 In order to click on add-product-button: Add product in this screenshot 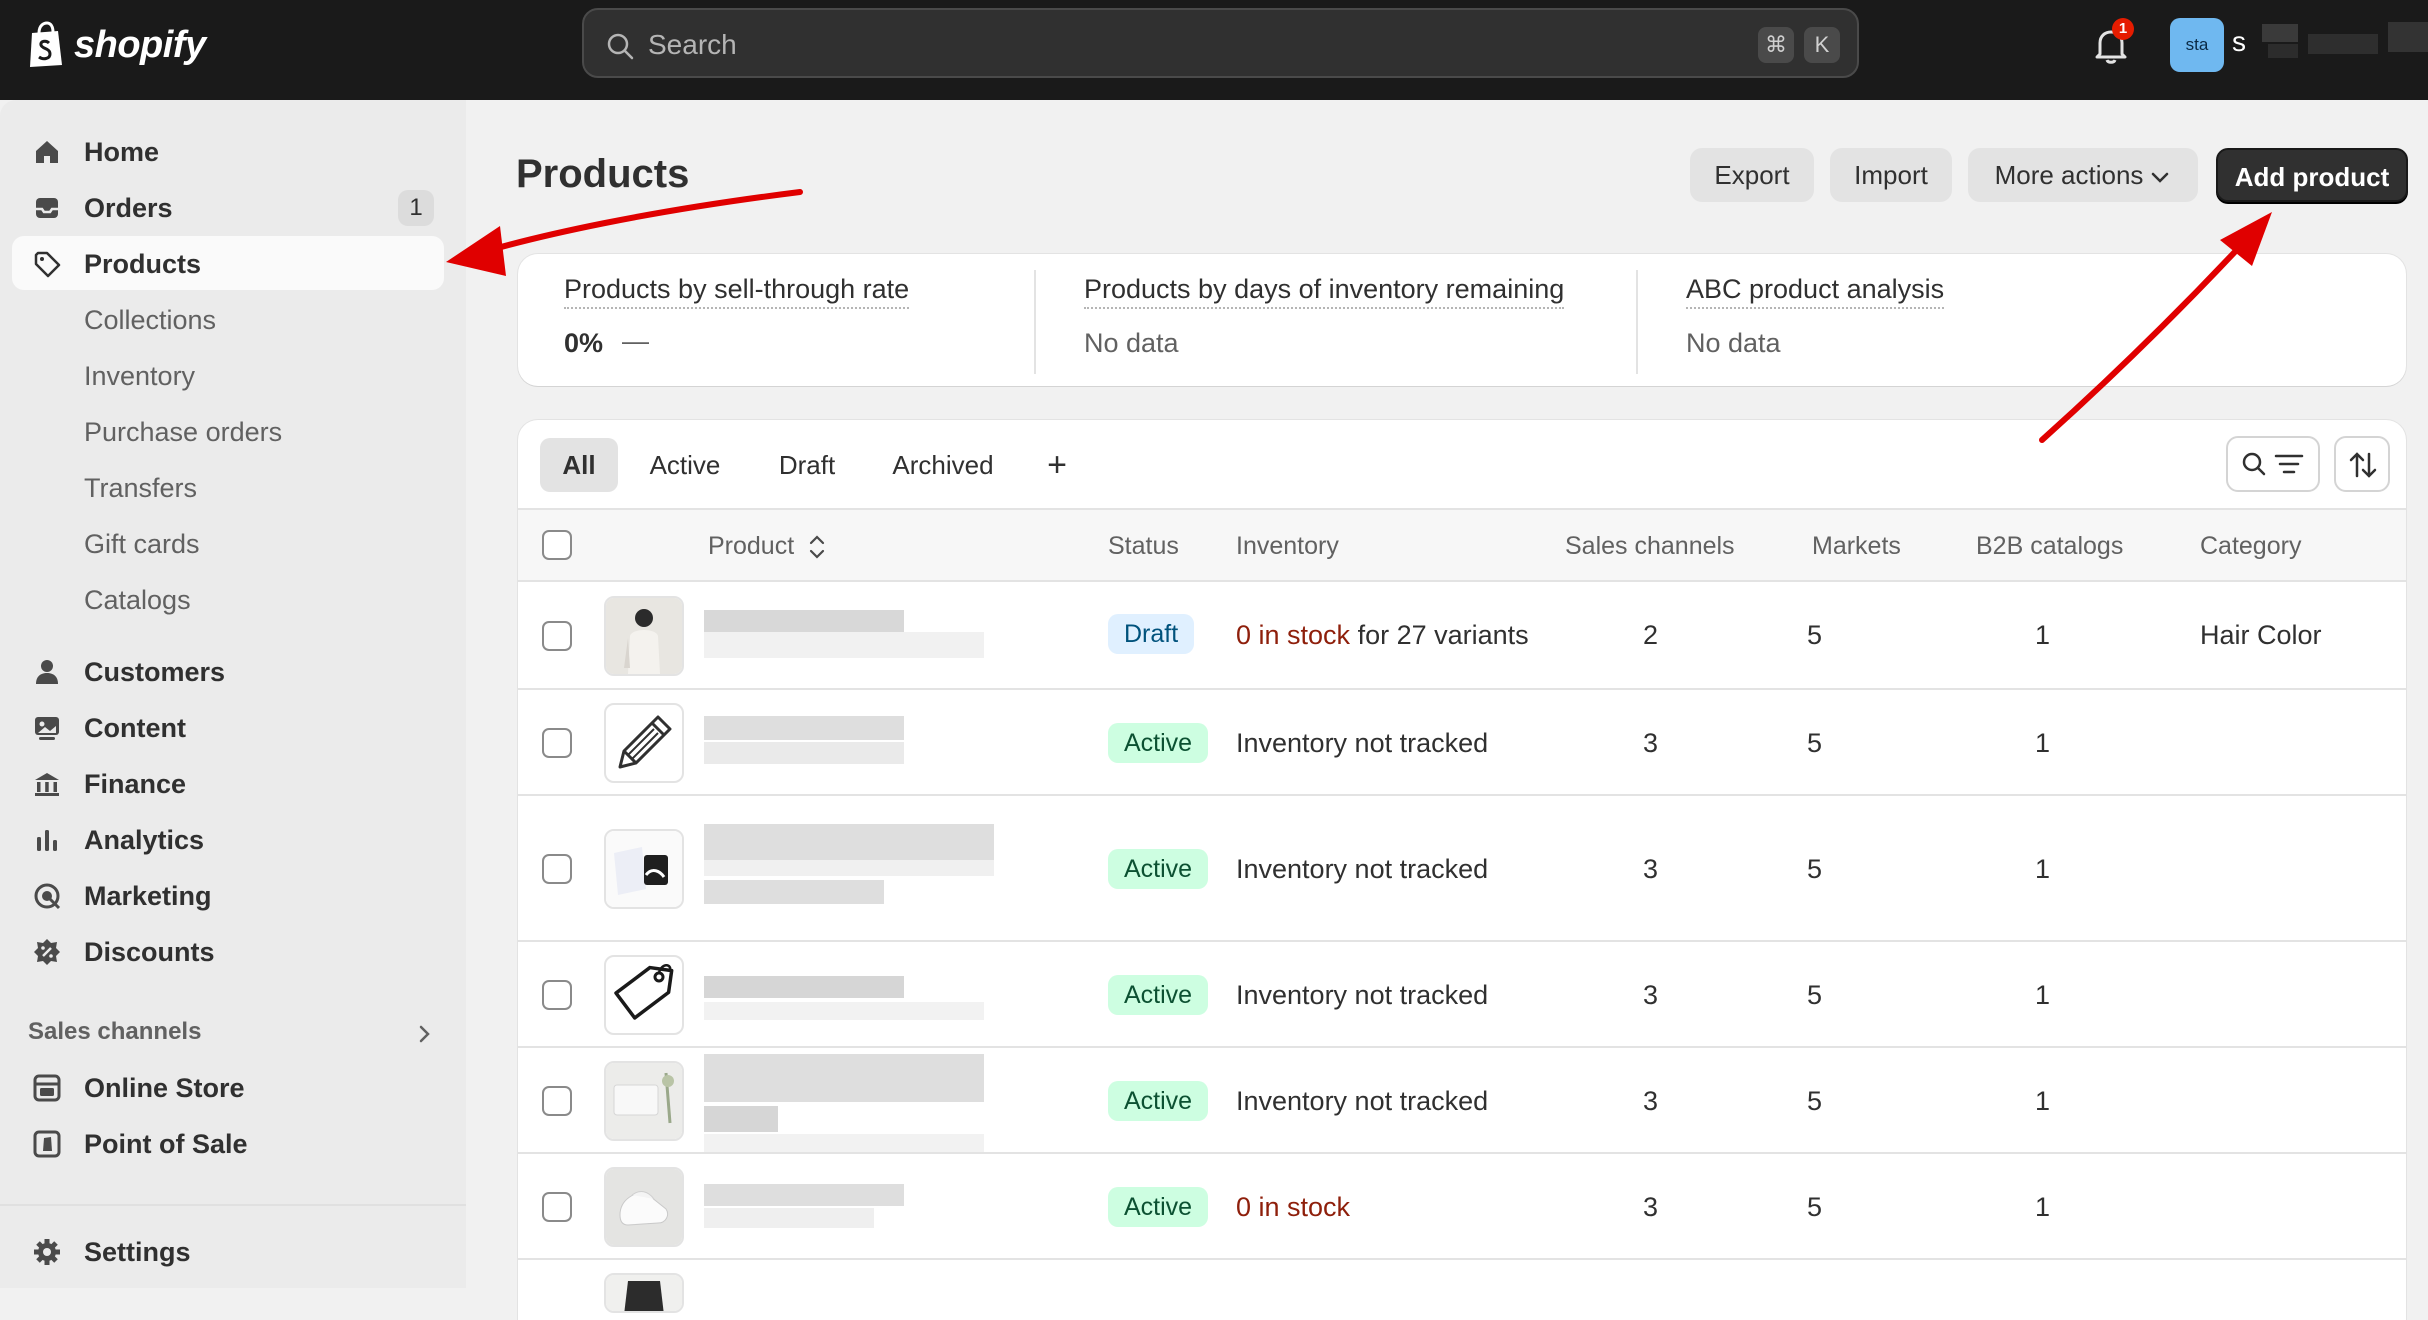, I will do `click(2312, 175)`.